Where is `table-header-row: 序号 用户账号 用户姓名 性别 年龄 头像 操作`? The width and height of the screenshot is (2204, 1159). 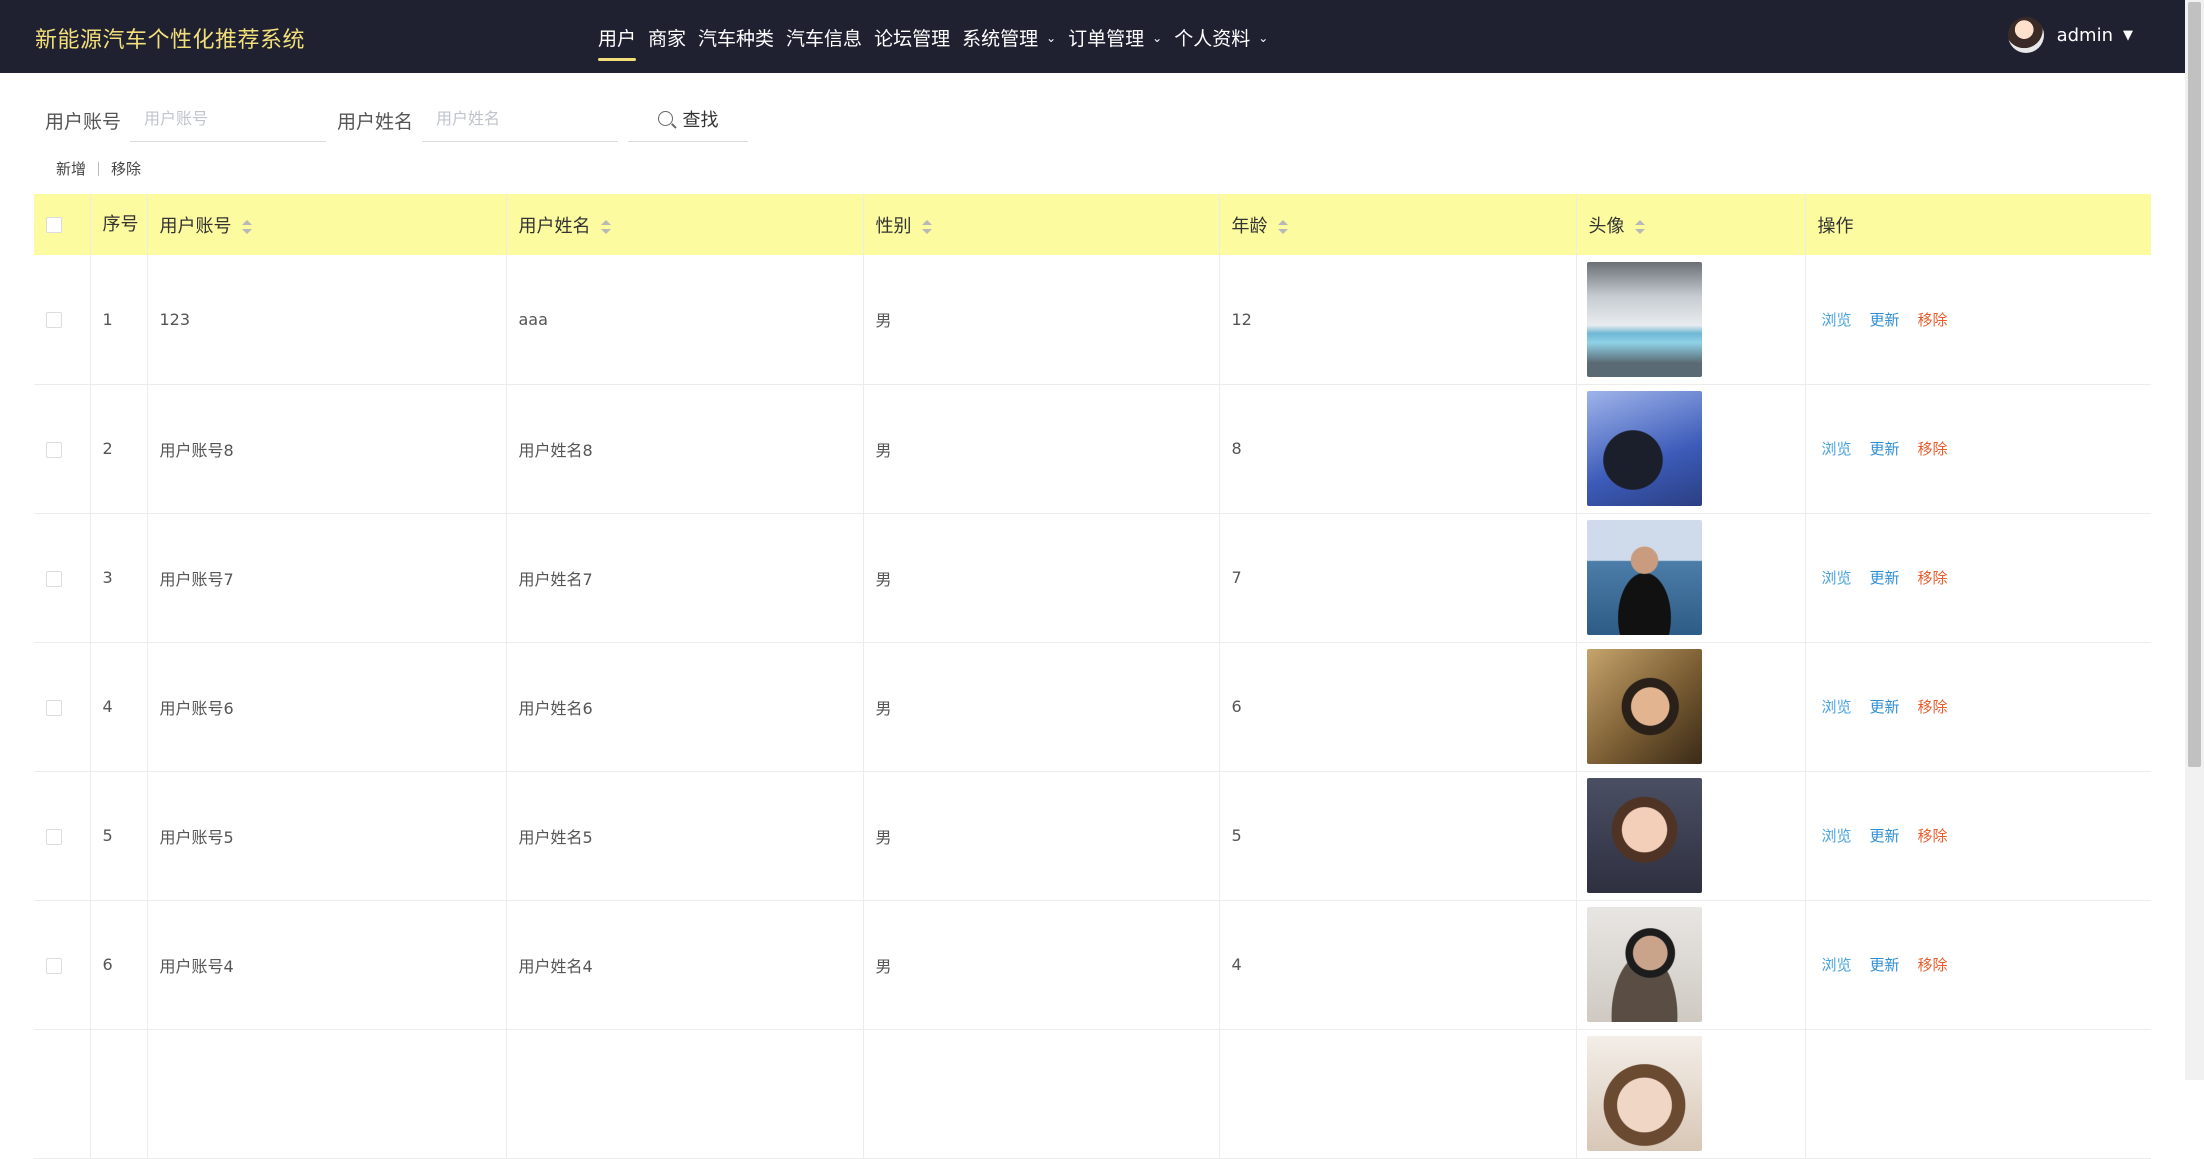
table-header-row: 序号 用户账号 用户姓名 性别 年龄 头像 操作 is located at coordinates (1092, 224).